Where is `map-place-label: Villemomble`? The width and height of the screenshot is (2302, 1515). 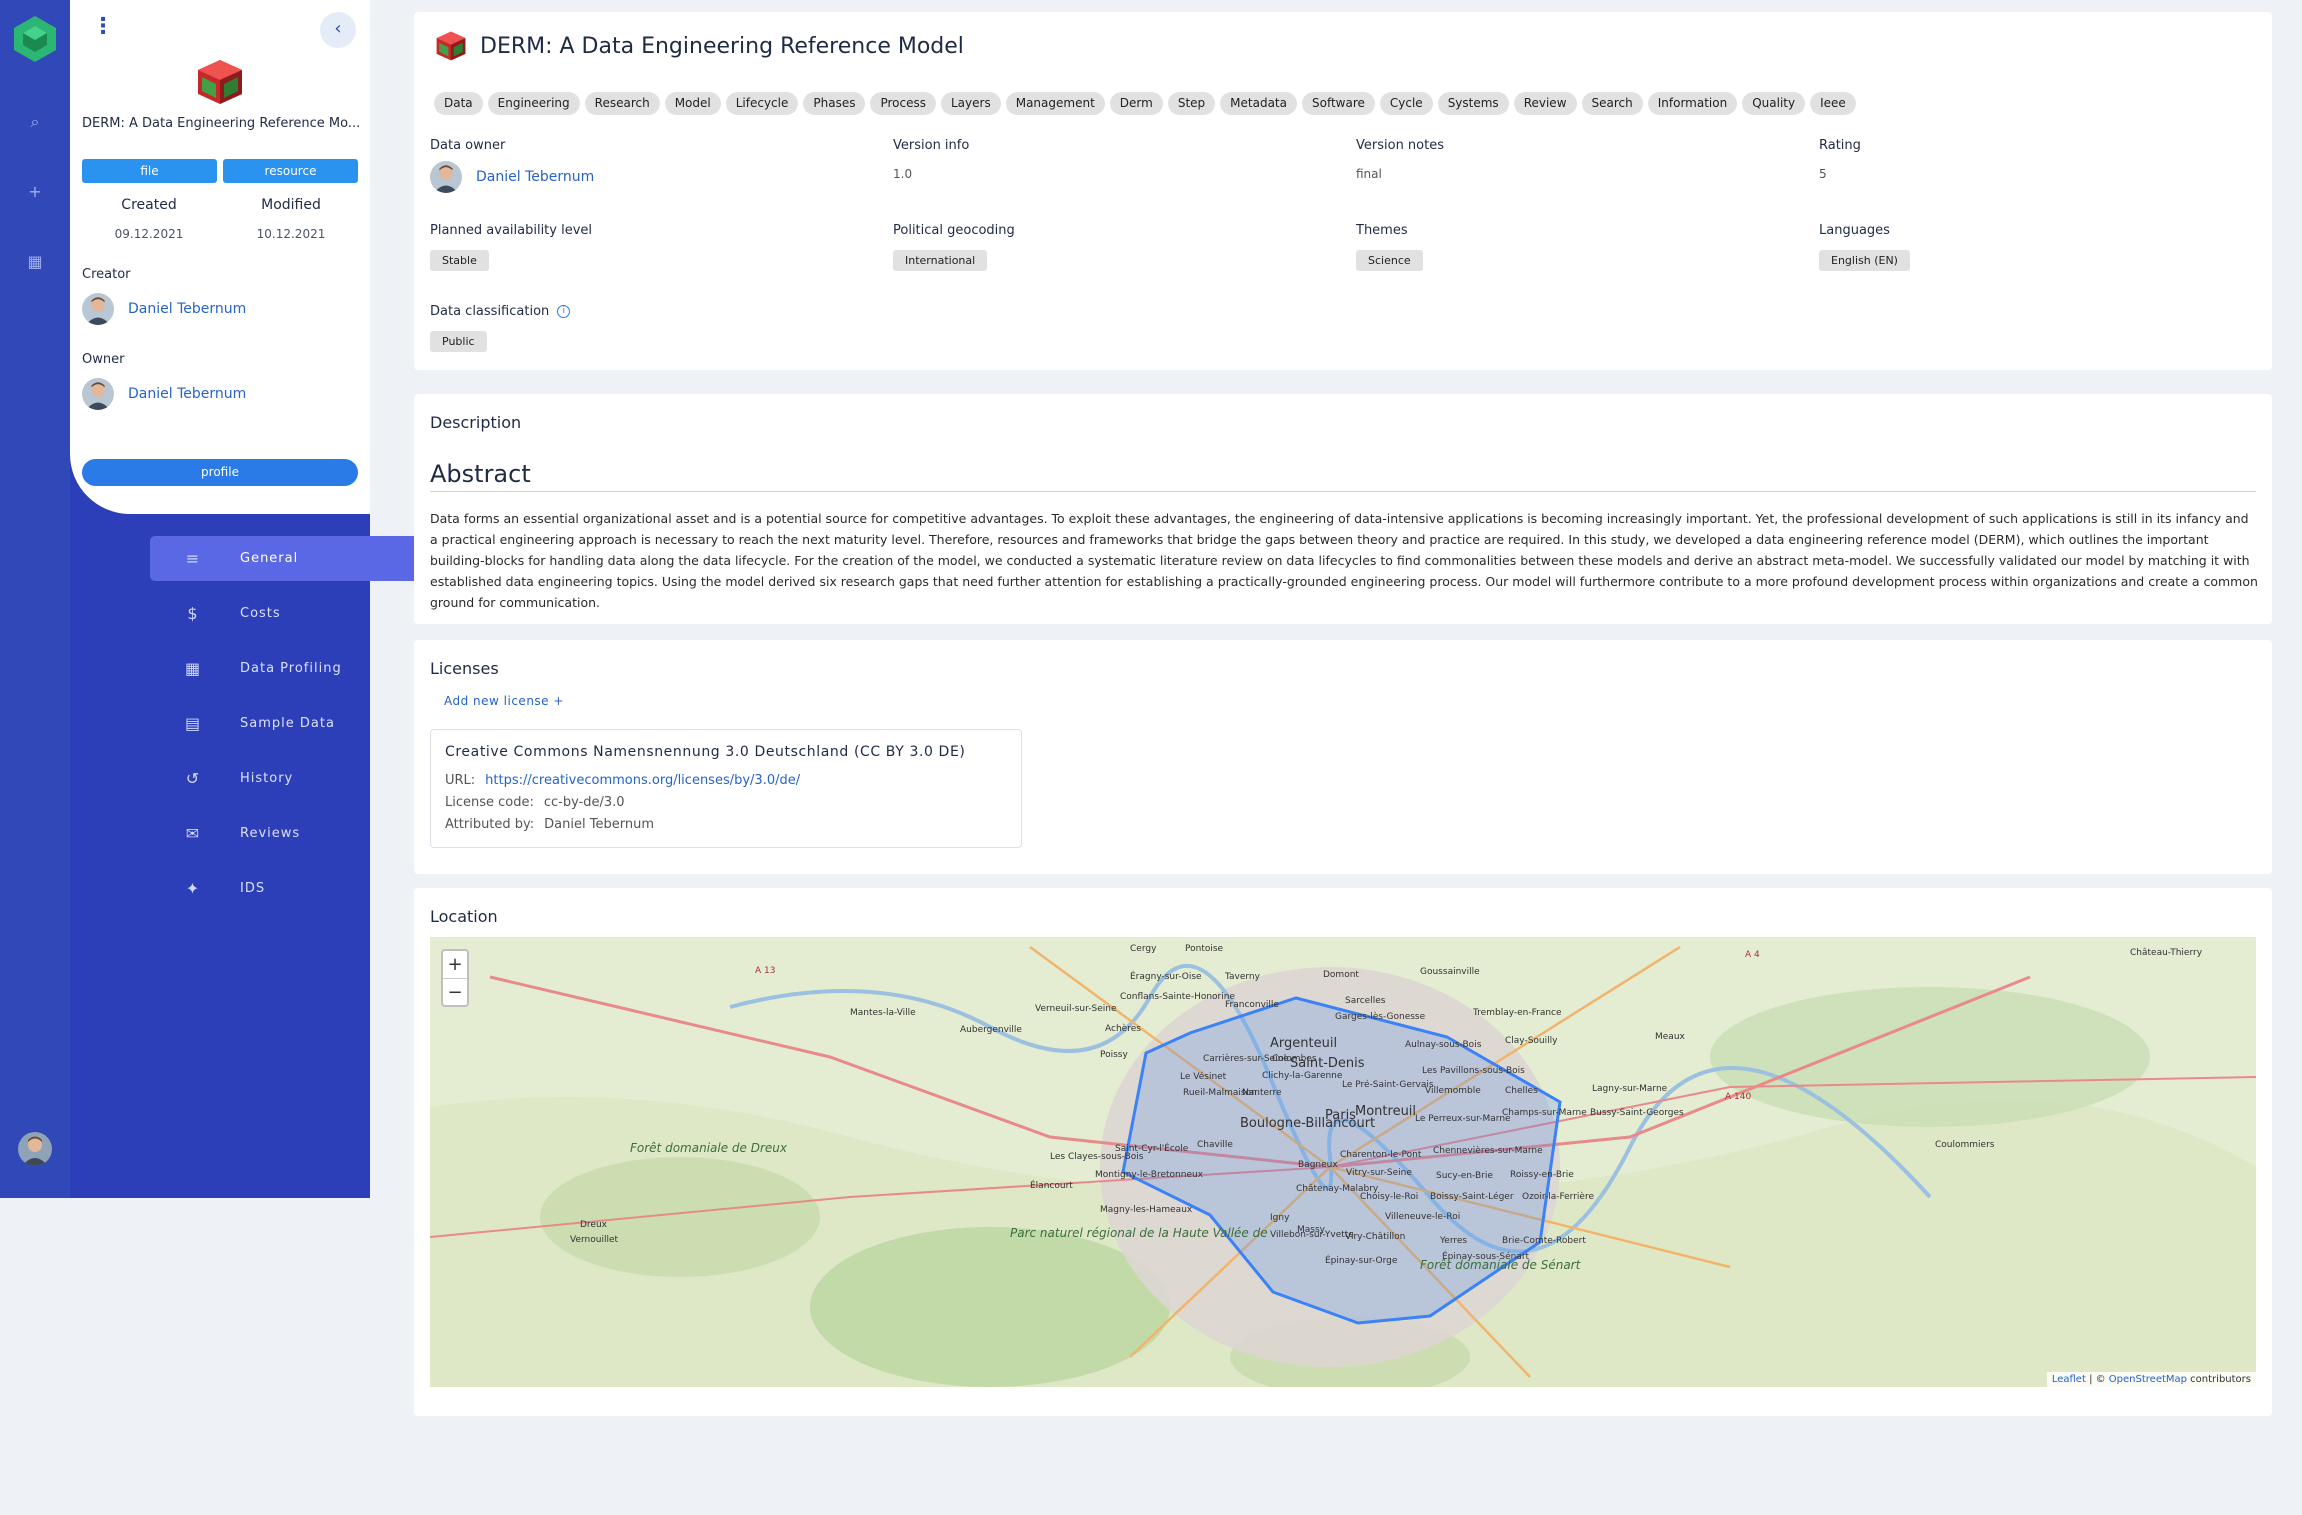
map-place-label: Villemomble is located at coordinates (1453, 1091).